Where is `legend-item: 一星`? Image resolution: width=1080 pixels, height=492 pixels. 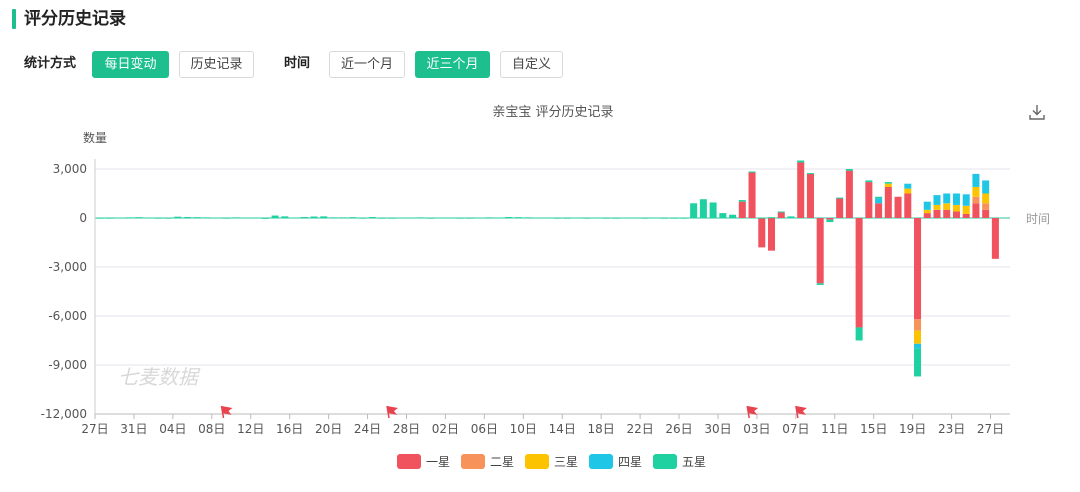 legend-item: 一星 is located at coordinates (423, 461).